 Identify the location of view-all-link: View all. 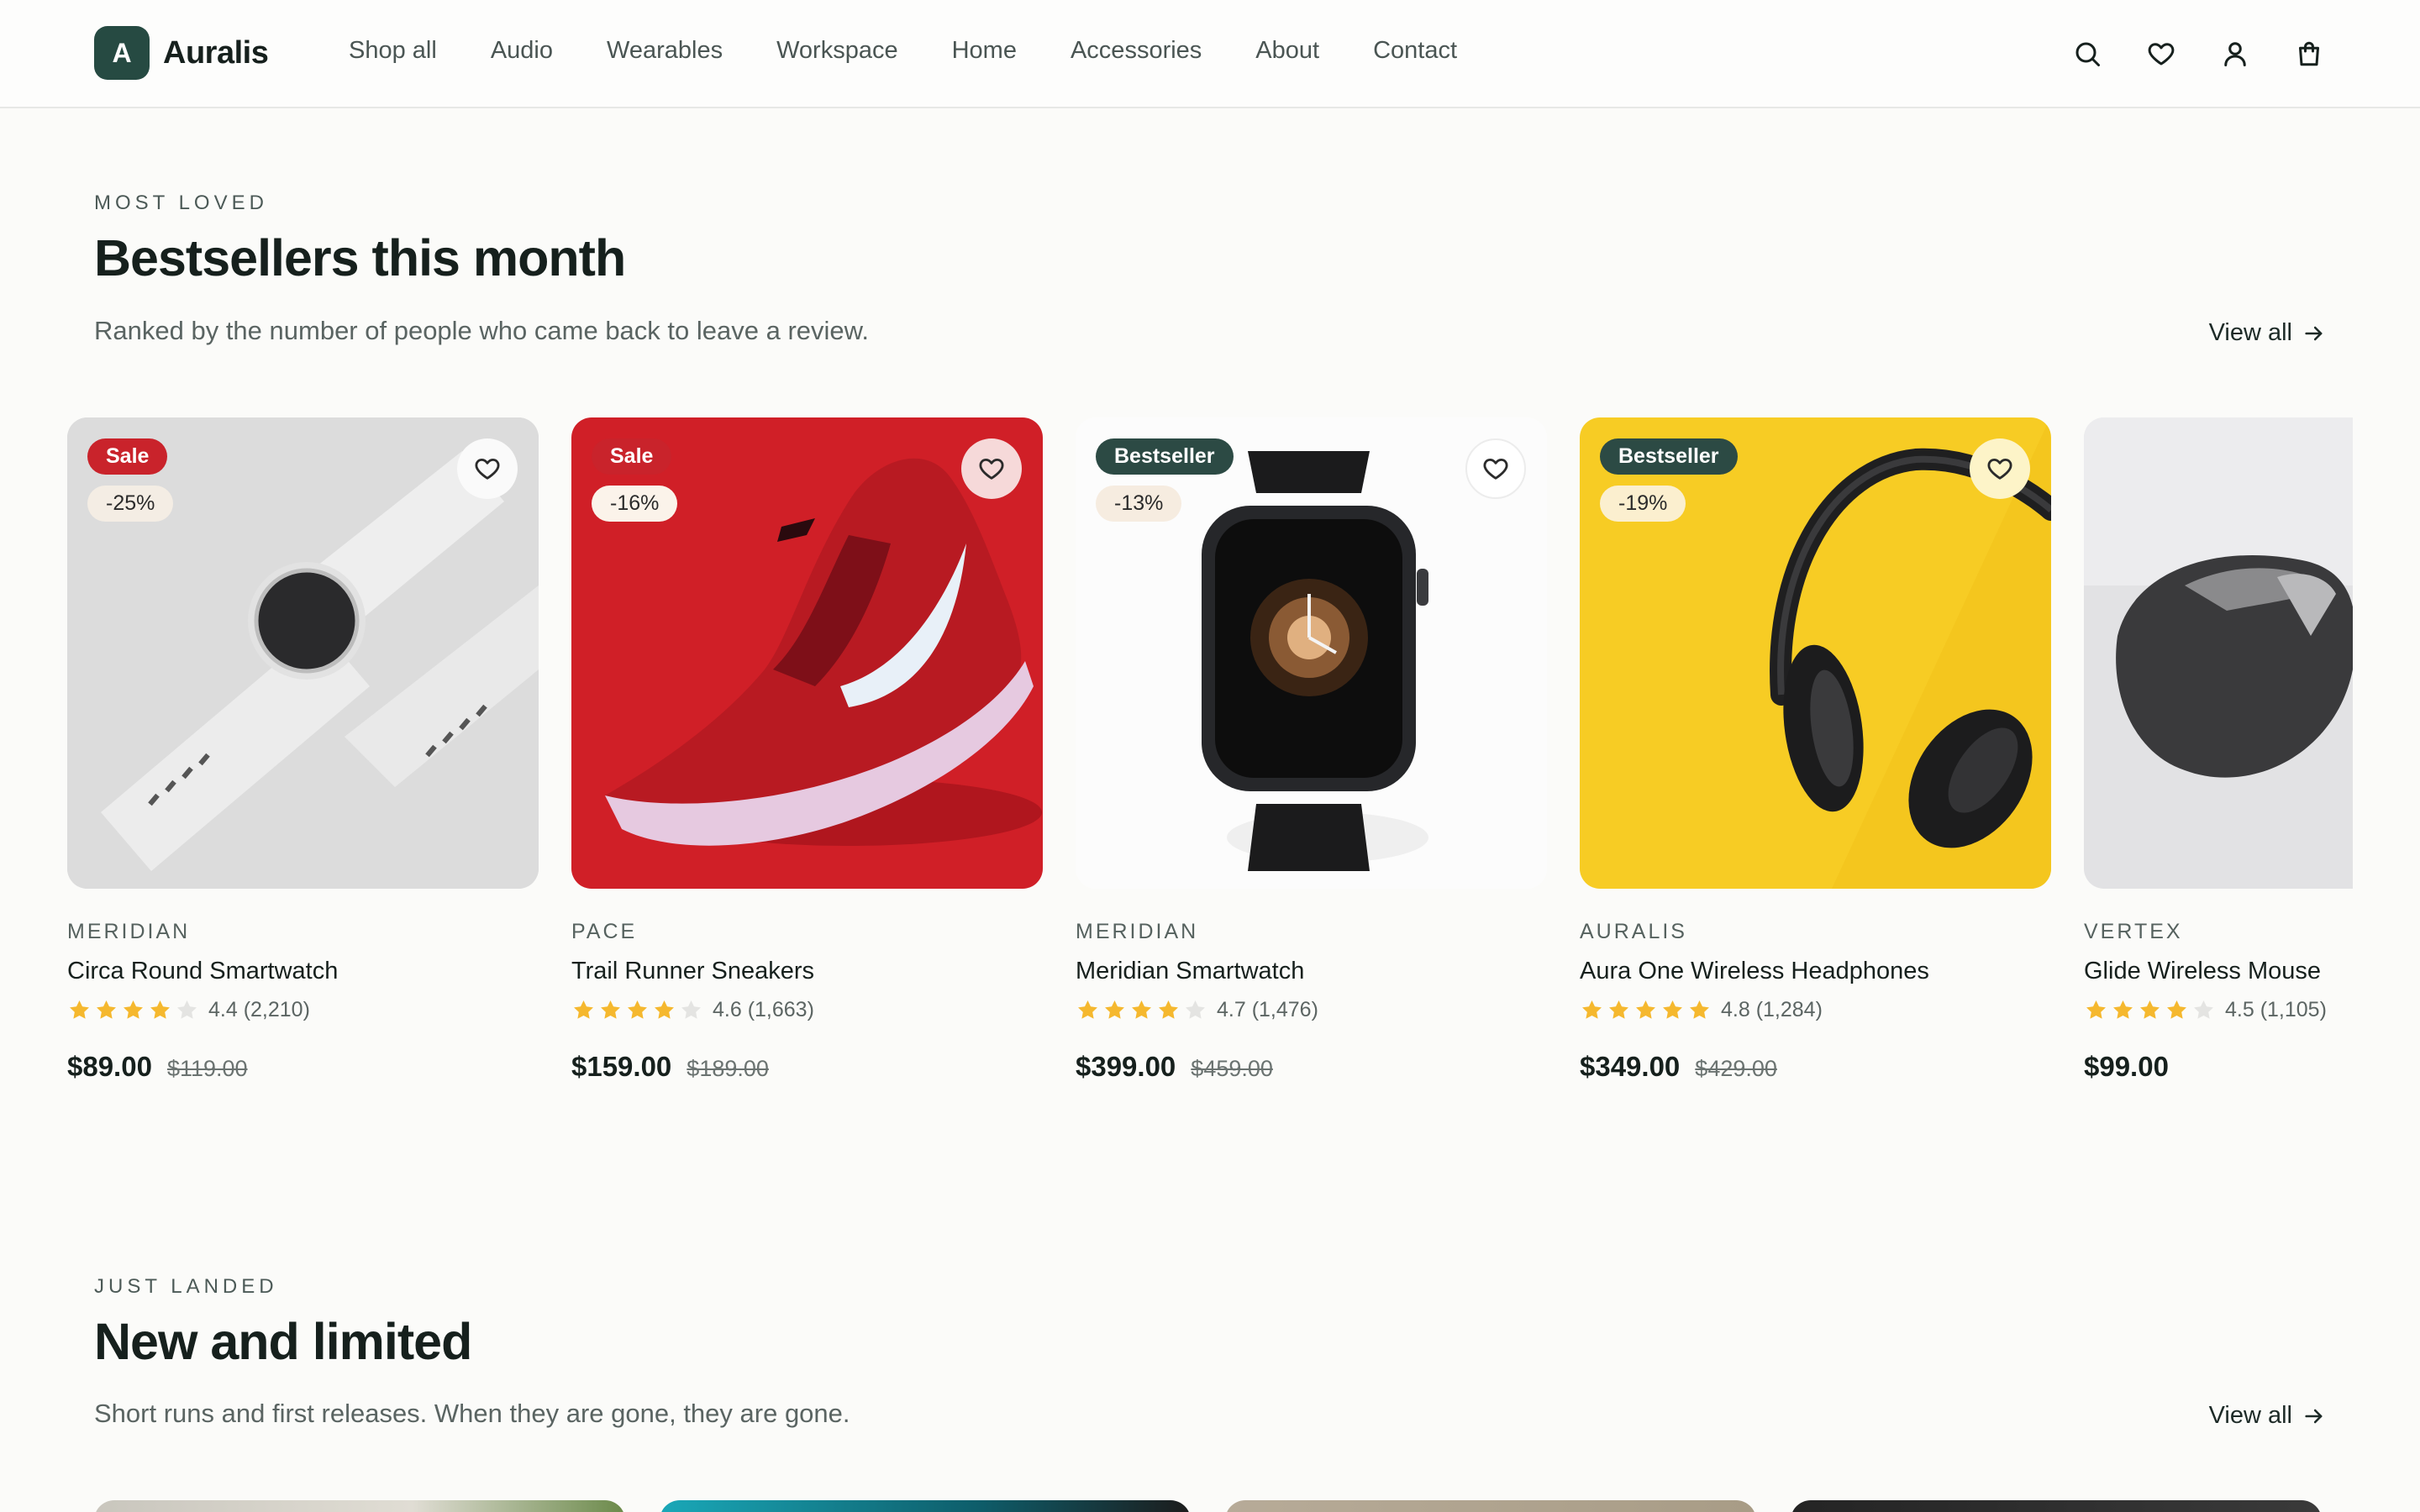
(2268, 1416).